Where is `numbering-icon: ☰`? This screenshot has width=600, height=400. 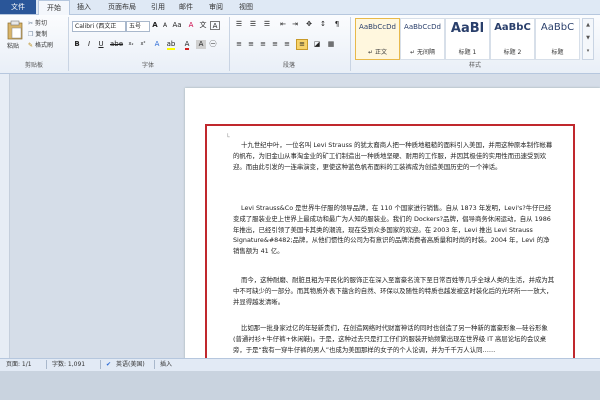 numbering-icon: ☰ is located at coordinates (253, 24).